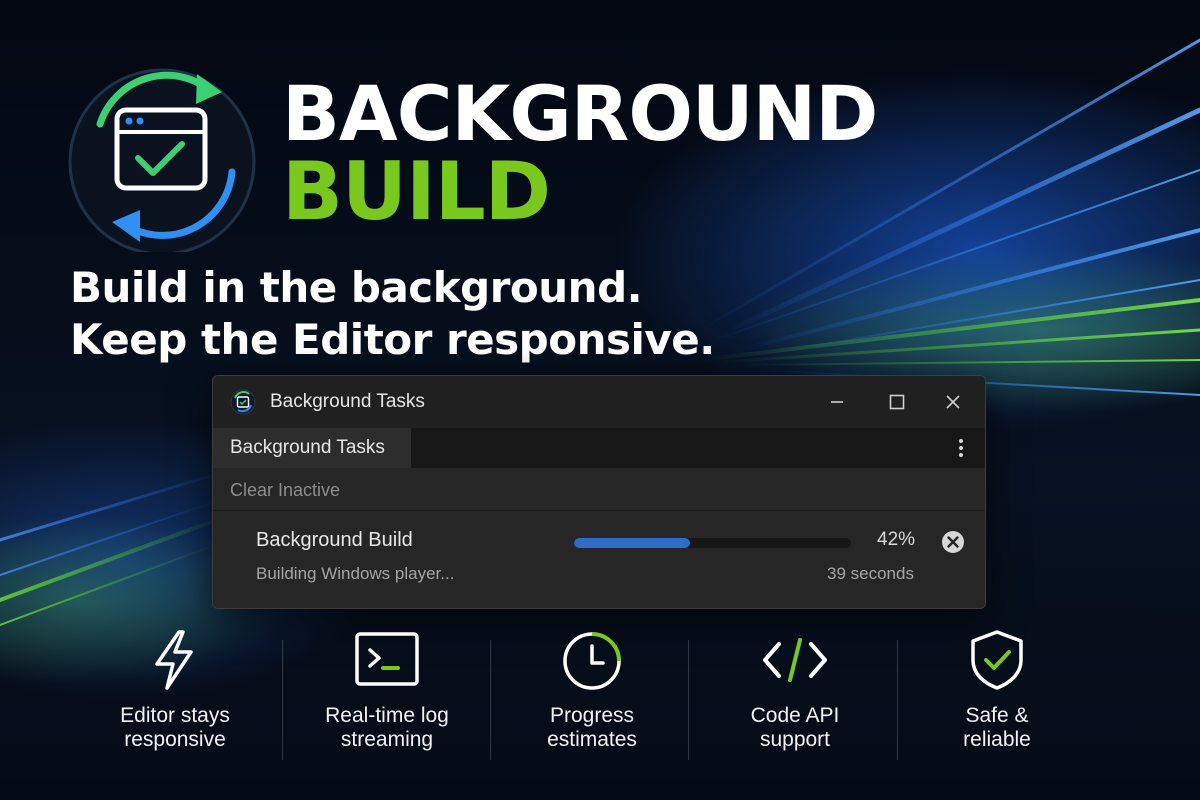 Image resolution: width=1200 pixels, height=800 pixels. What do you see at coordinates (953, 402) in the screenshot?
I see `close-button` at bounding box center [953, 402].